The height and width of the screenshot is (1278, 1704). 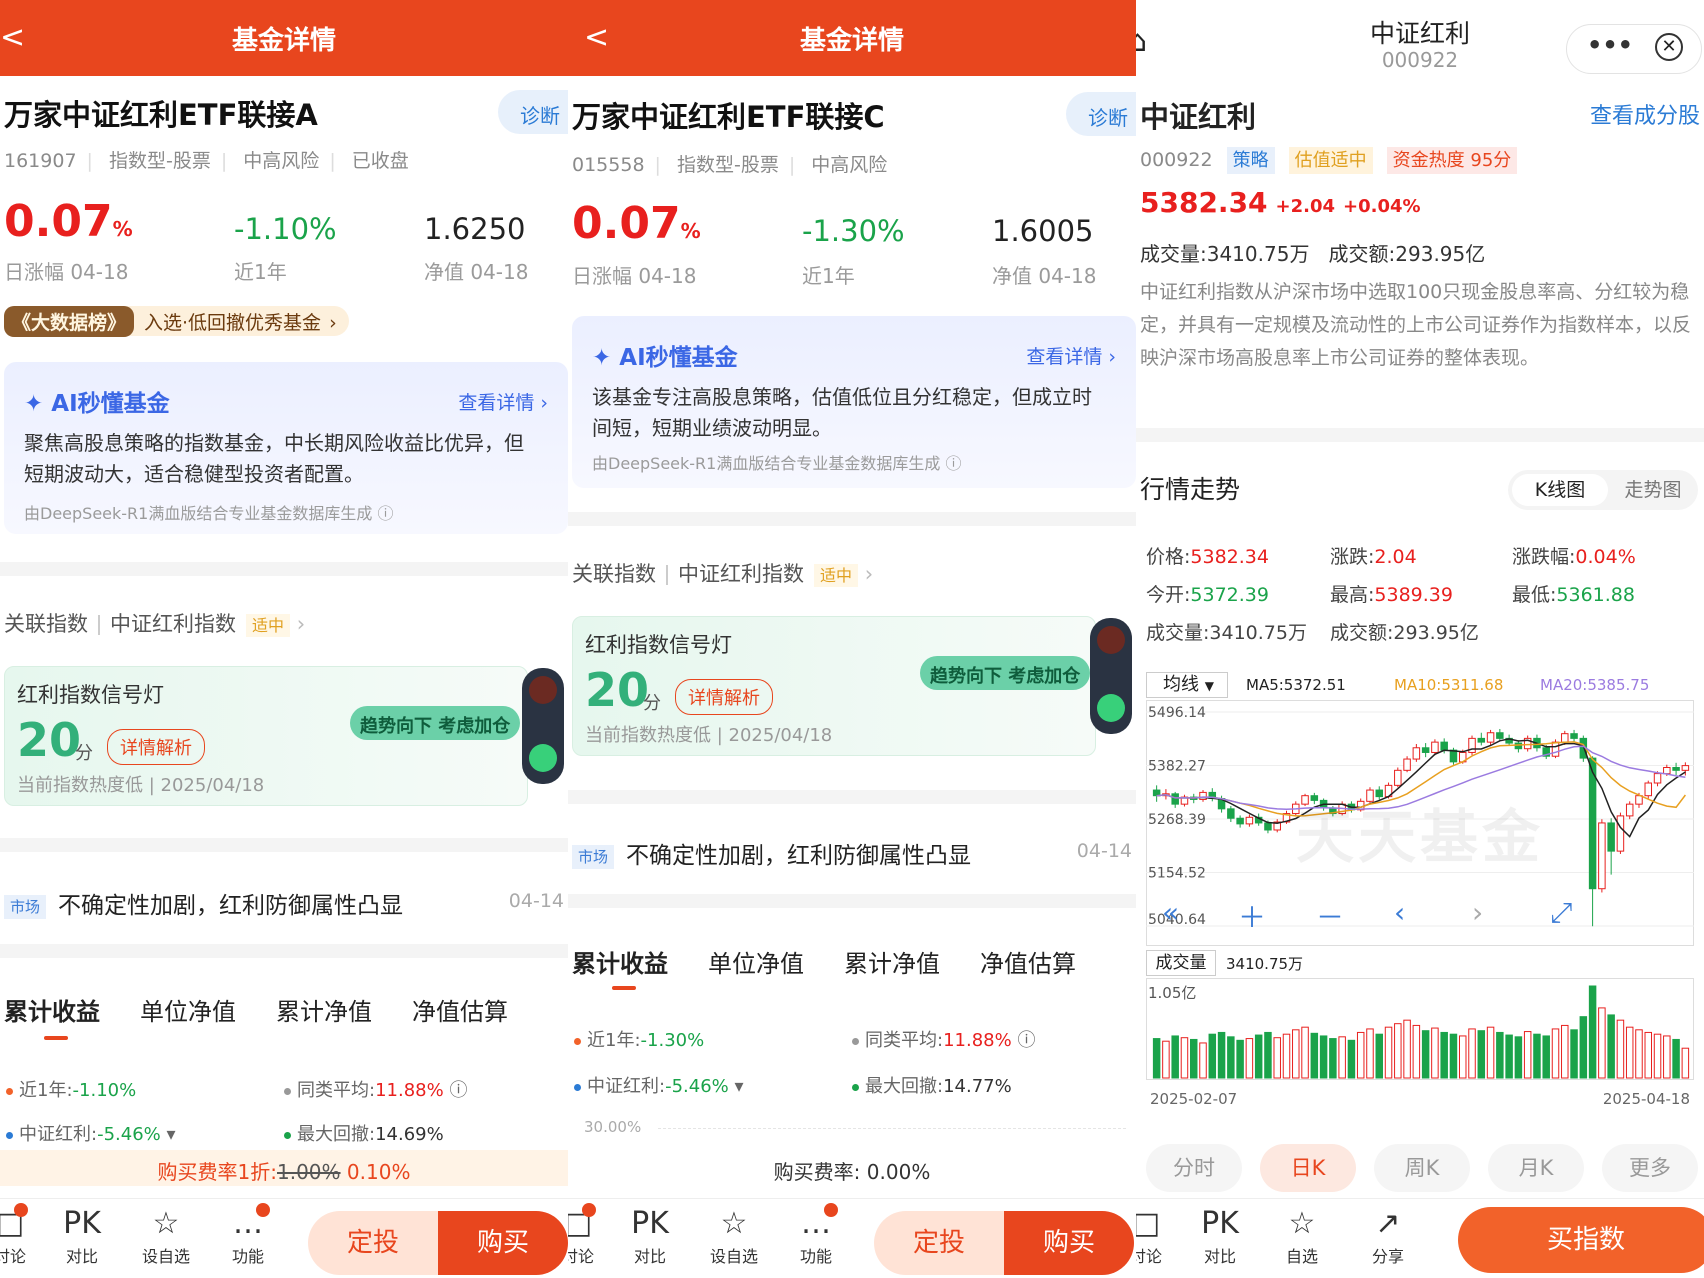 I want to click on quote-value: 2.04, so click(x=1395, y=557).